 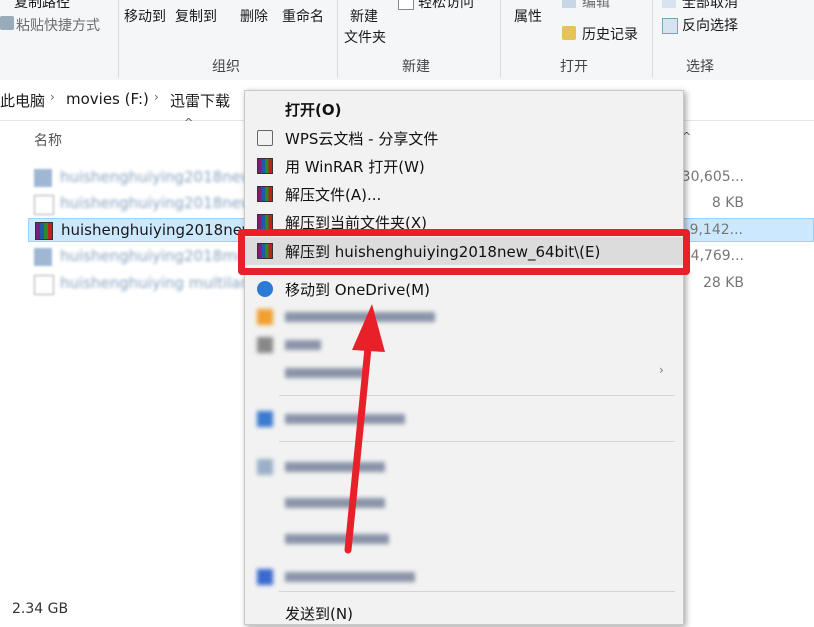 I want to click on column-header-name: 名称, so click(x=48, y=140).